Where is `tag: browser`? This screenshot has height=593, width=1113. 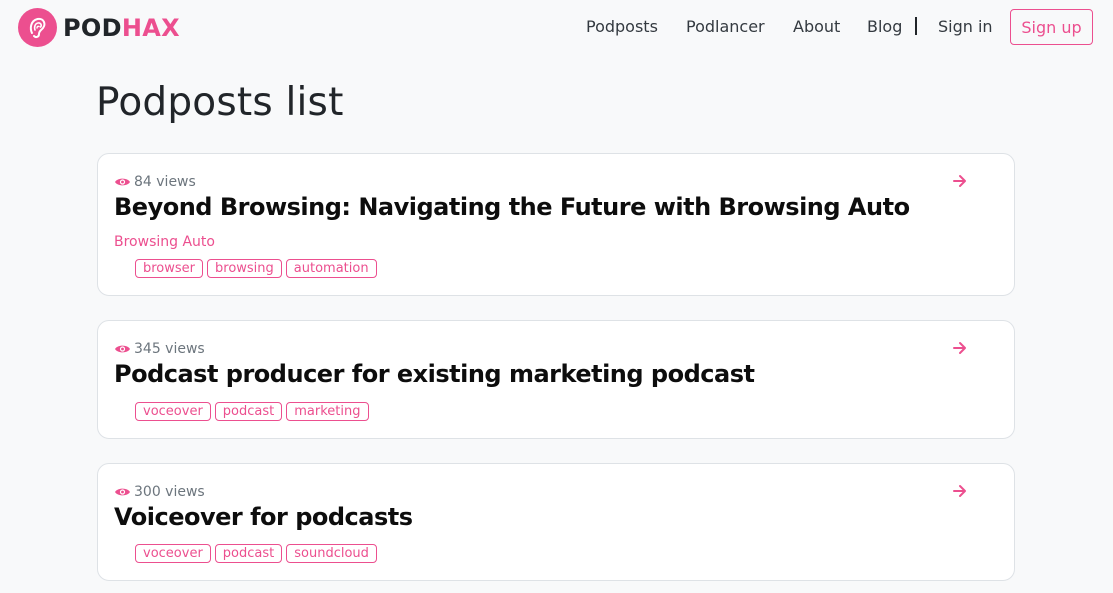
tag: browser is located at coordinates (169, 268).